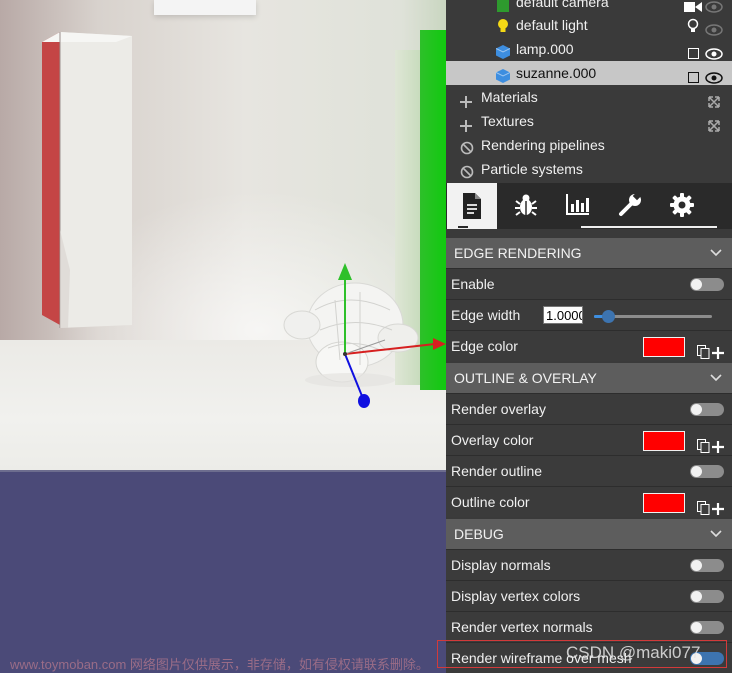 The height and width of the screenshot is (673, 732). I want to click on overlay-color-swatch, so click(664, 441).